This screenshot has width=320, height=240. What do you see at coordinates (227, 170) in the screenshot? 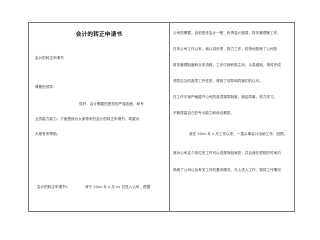
I see `right-para2-line3: 熟悉了公司以及有关工作的基本情况，马上进入工作，现将工作情况` at bounding box center [227, 170].